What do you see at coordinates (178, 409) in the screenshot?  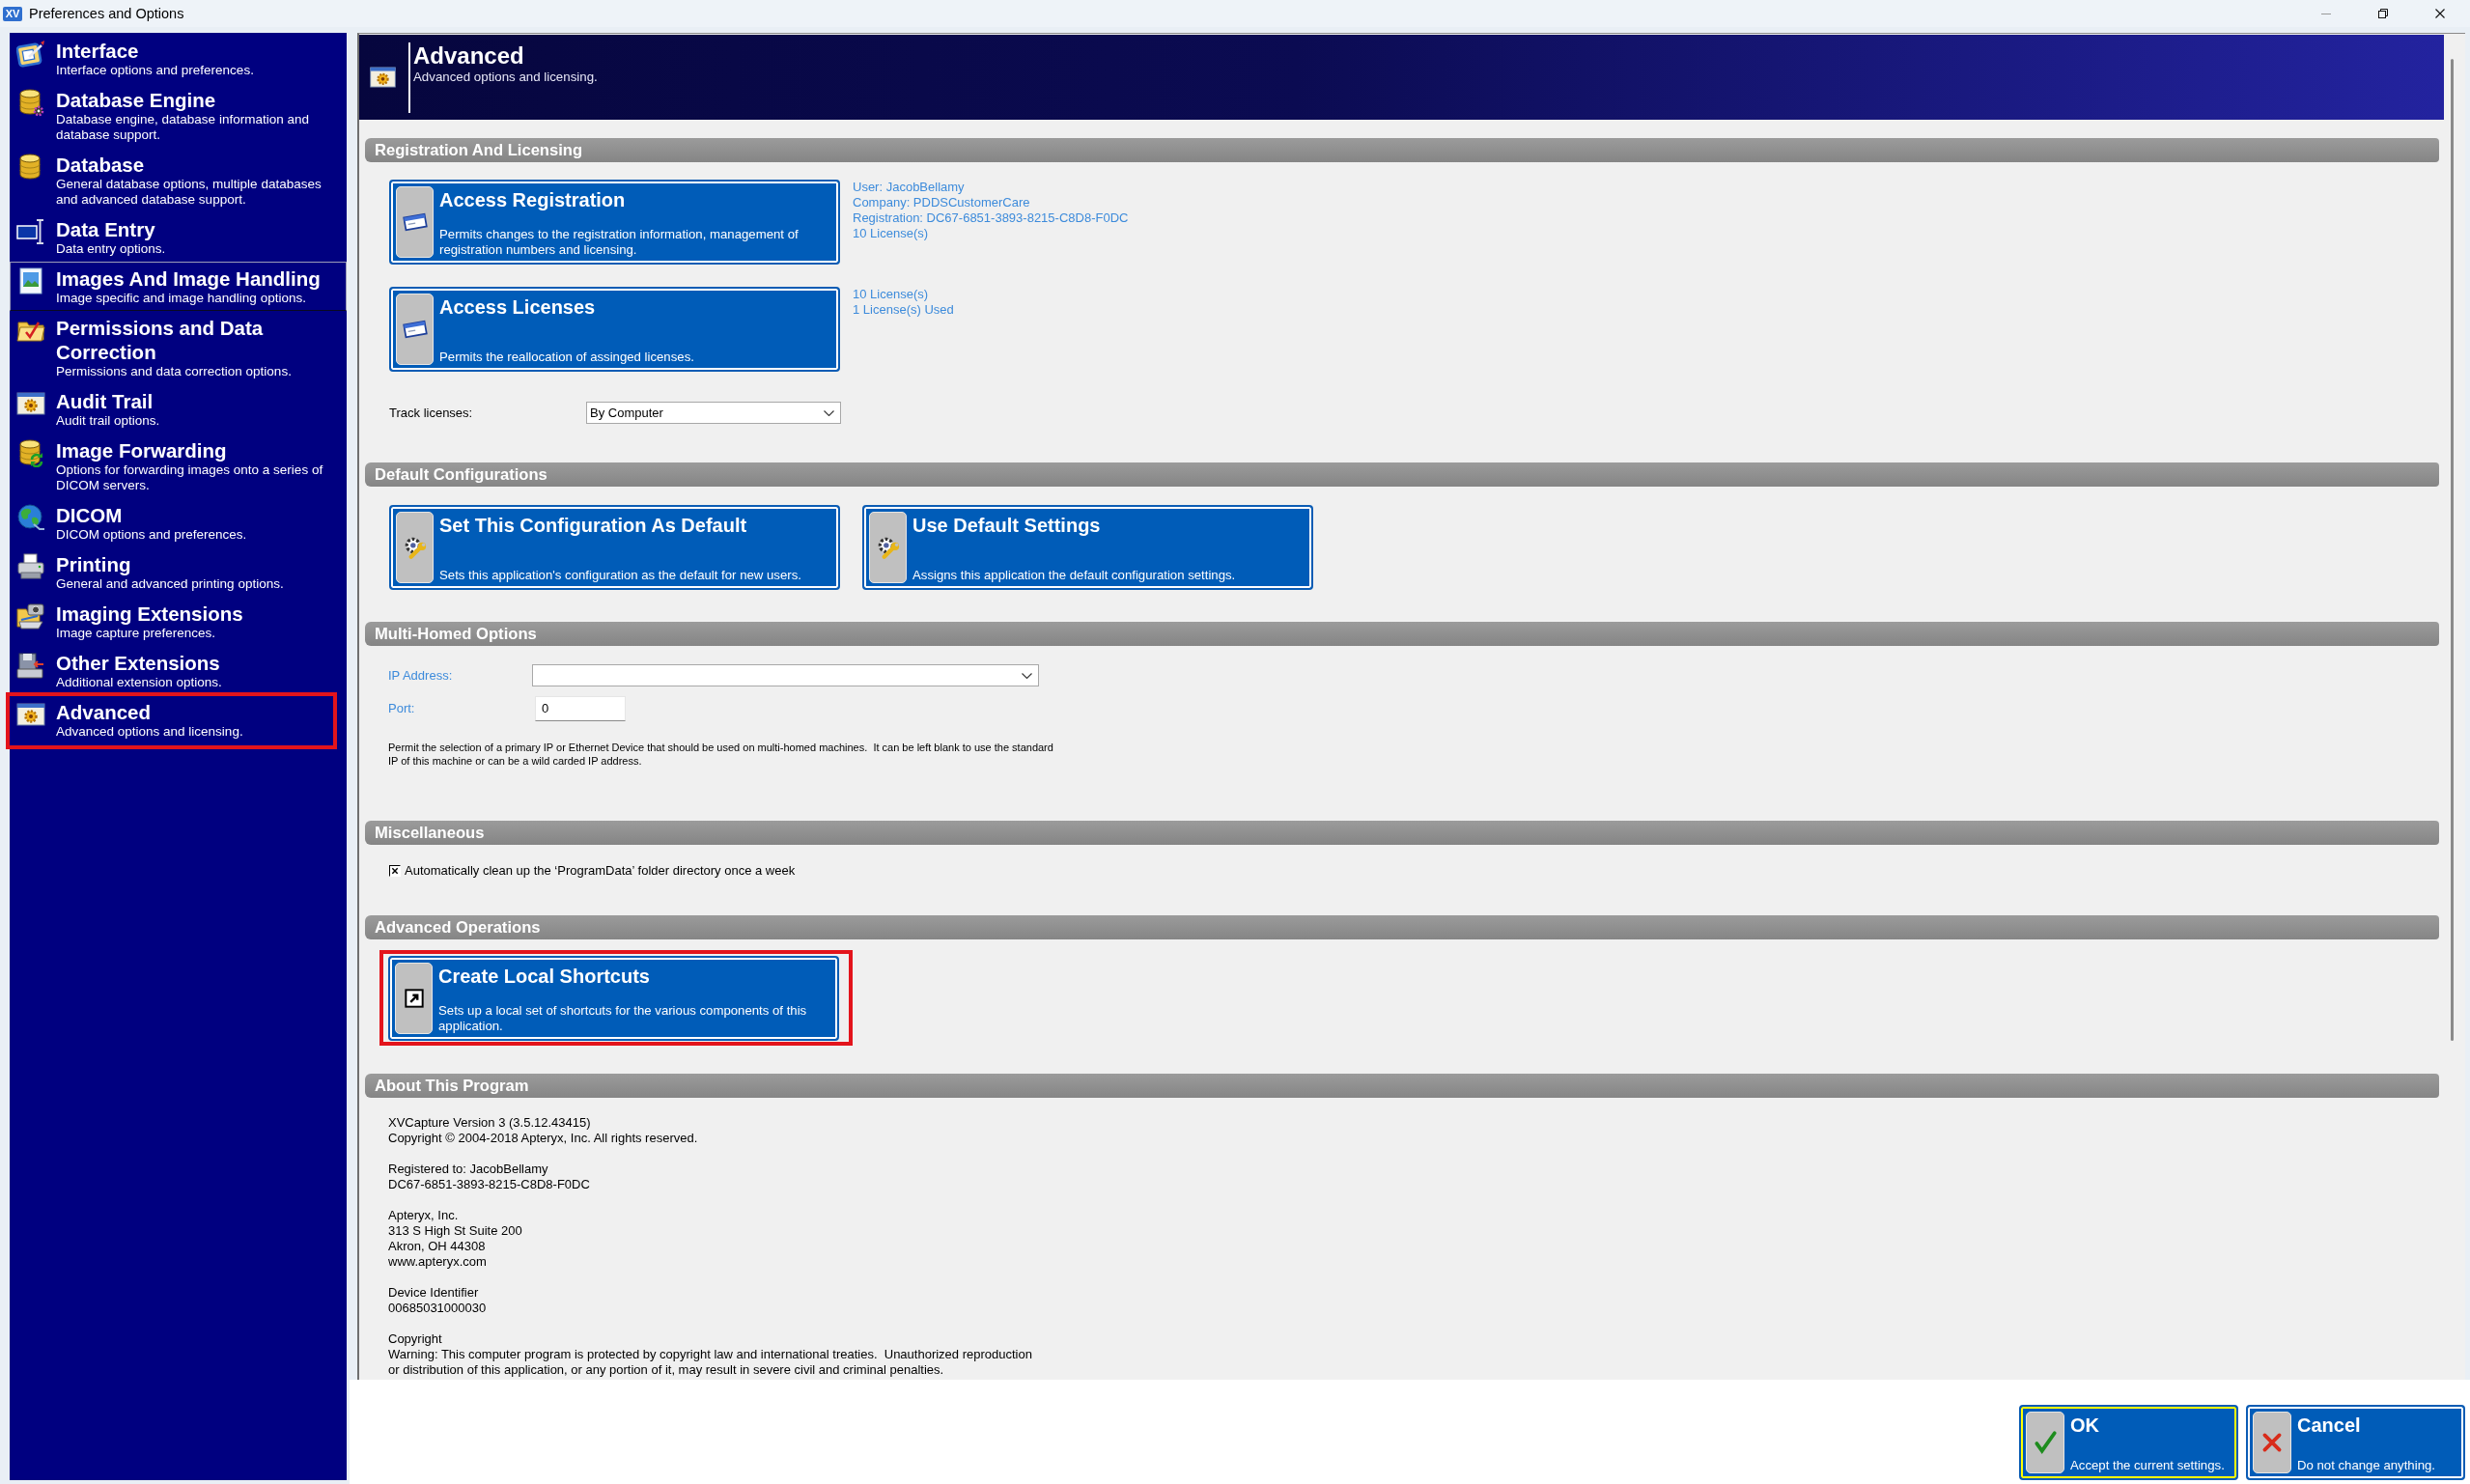 I see `sidebar-item: Audit Trail Audit trail options.` at bounding box center [178, 409].